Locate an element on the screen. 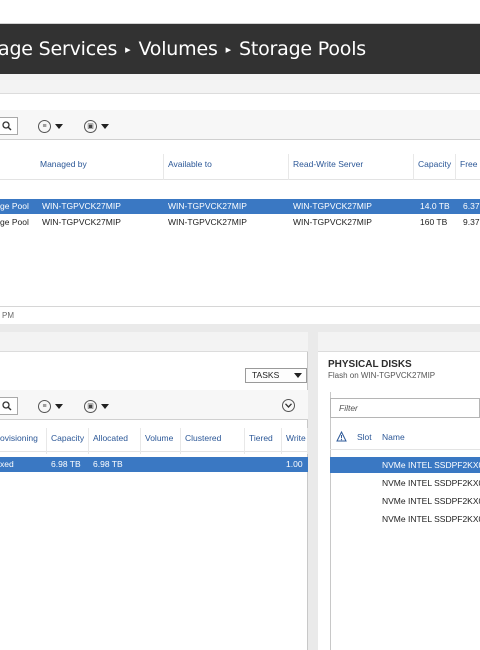 This screenshot has width=480, height=650. vdisk-capacity: 6.98 TB is located at coordinates (66, 464).